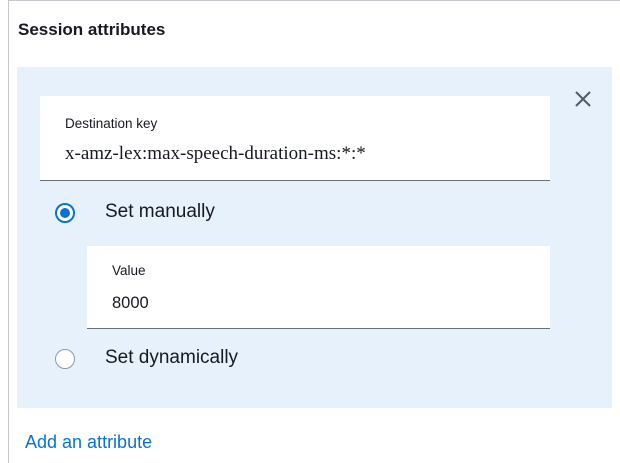  I want to click on set-dynamically-label: Set dynamically, so click(171, 358).